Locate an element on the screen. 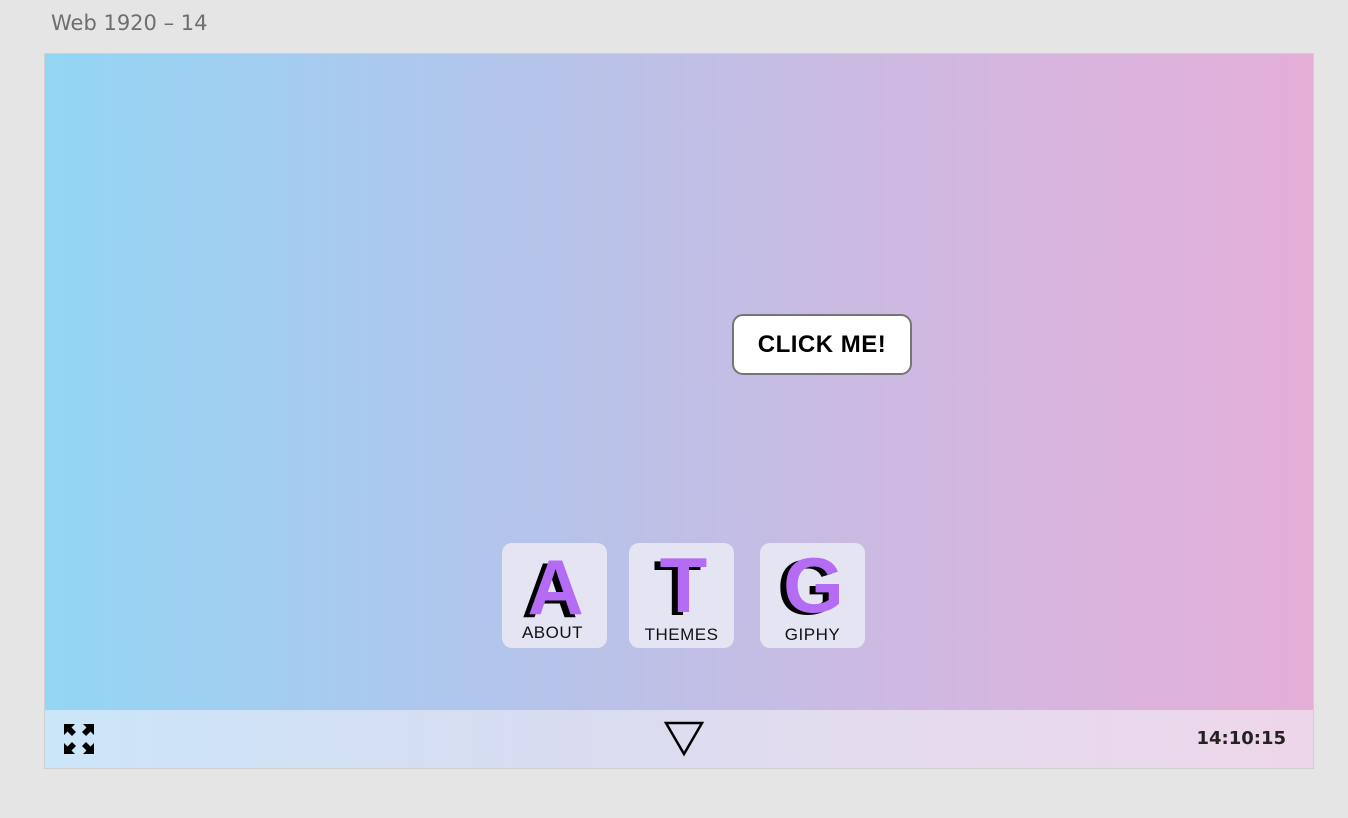  giphy-app-icon: G G GIPHY is located at coordinates (812, 595).